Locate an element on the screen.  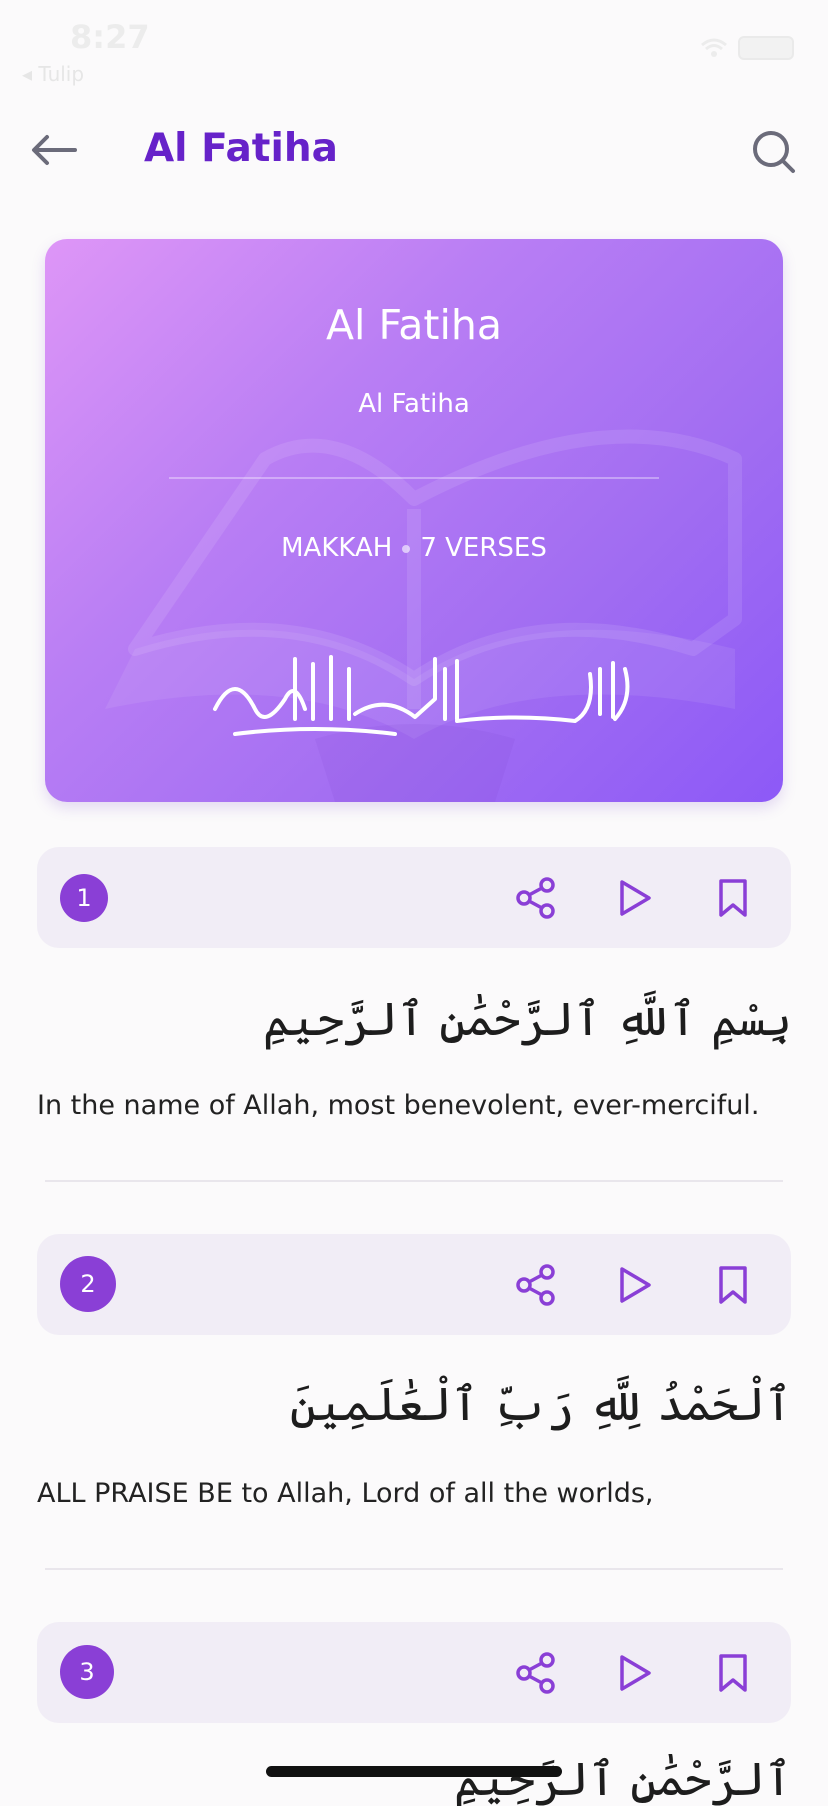
page-title: Al Fatiha is located at coordinates (241, 148).